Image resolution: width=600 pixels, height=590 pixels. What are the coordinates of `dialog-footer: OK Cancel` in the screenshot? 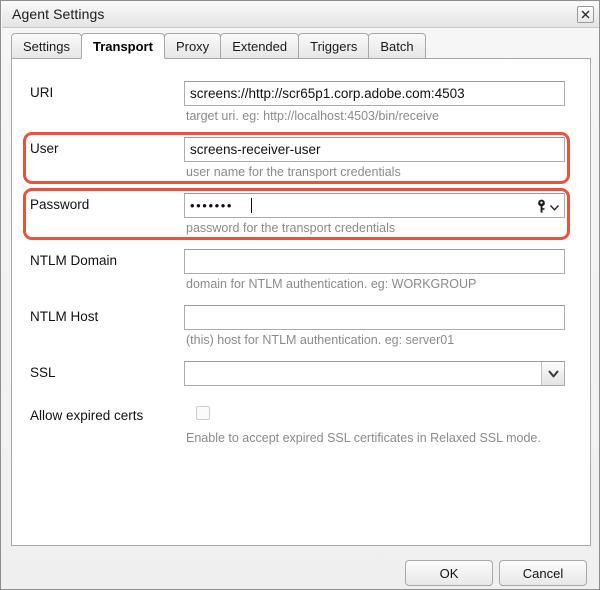 It's located at (300, 569).